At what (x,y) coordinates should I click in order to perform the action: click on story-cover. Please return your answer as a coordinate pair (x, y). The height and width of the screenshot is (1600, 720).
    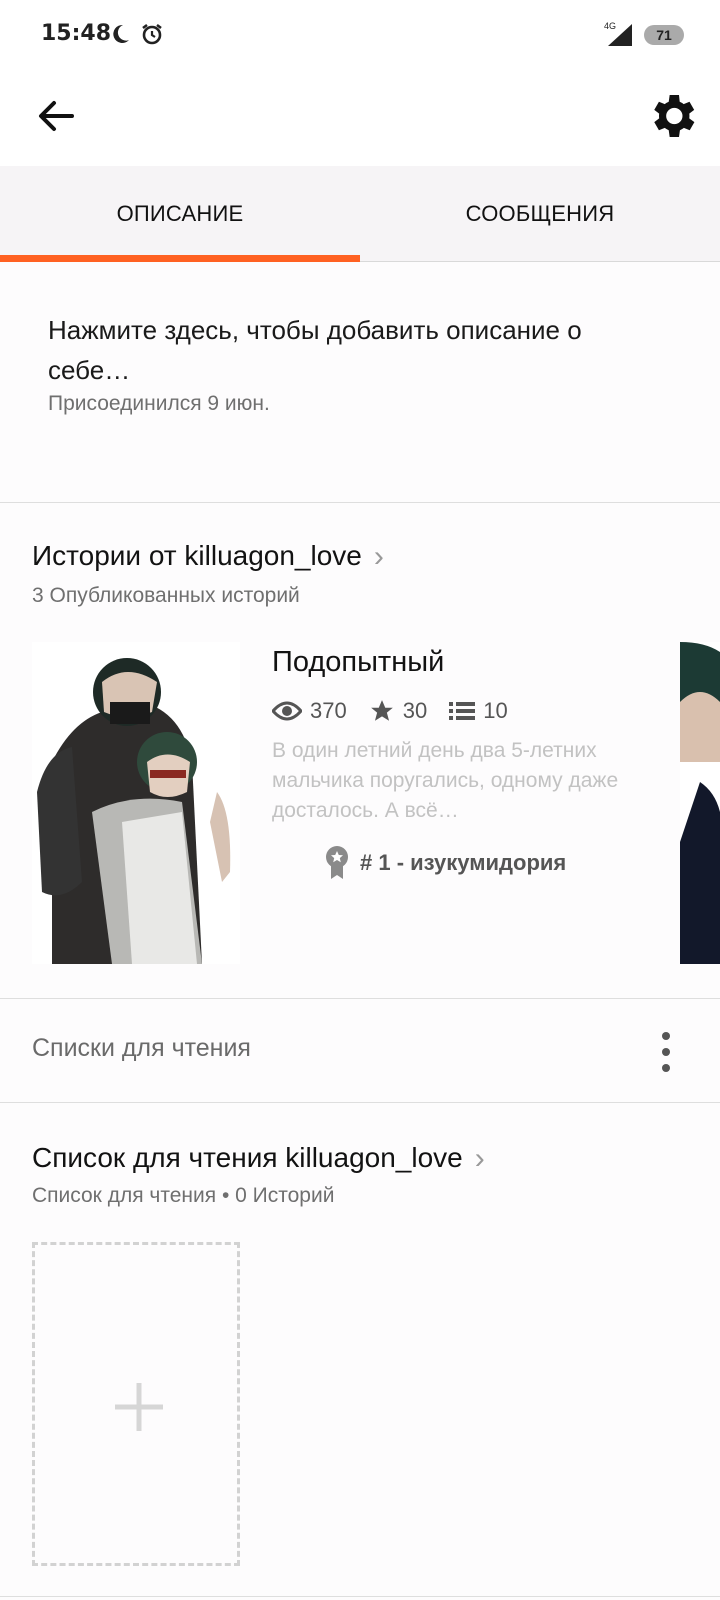
    Looking at the image, I should click on (136, 803).